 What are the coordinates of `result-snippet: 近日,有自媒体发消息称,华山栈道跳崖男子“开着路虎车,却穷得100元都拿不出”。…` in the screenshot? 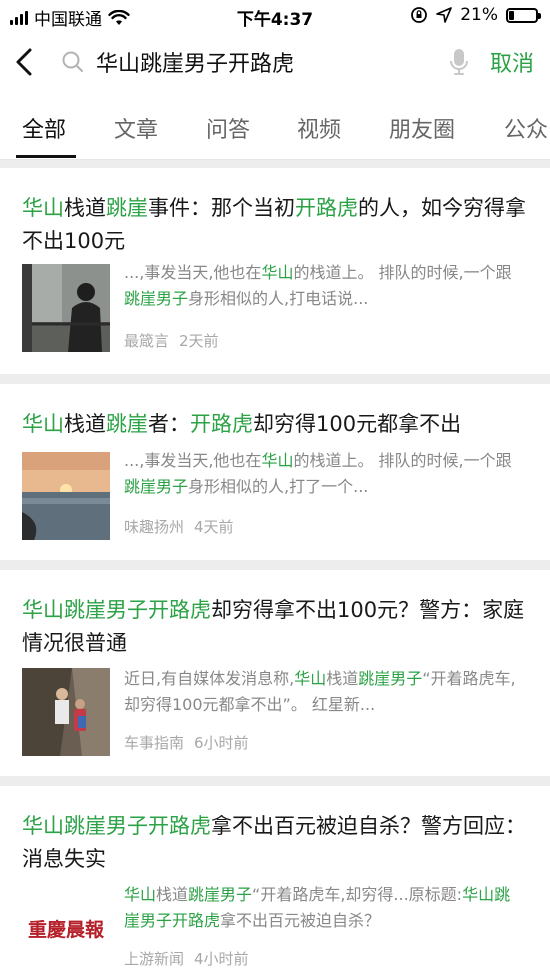 It's located at (320, 691).